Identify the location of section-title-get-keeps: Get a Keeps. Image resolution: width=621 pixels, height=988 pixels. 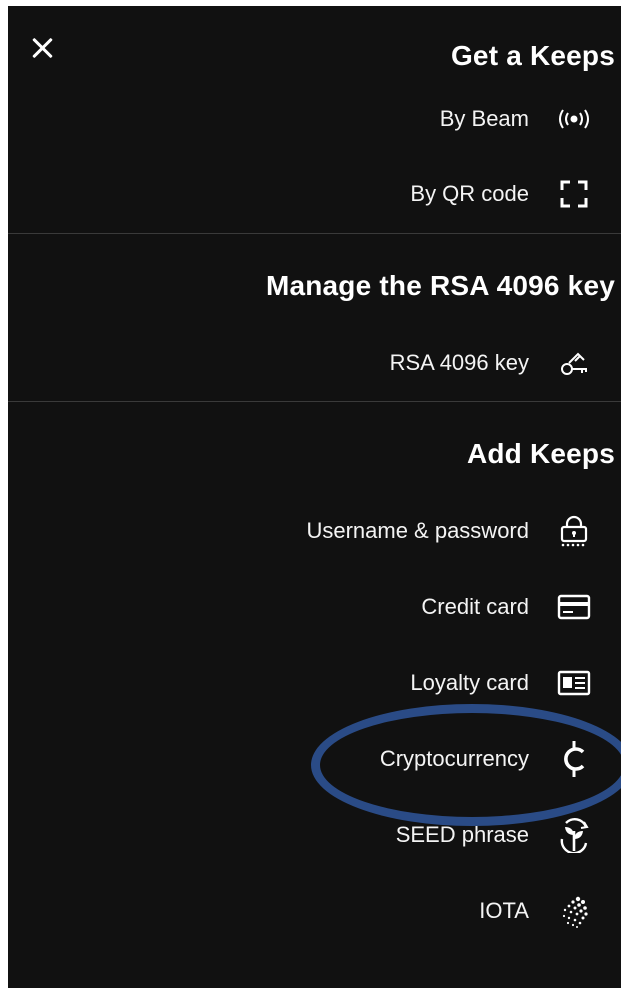
(532, 55).